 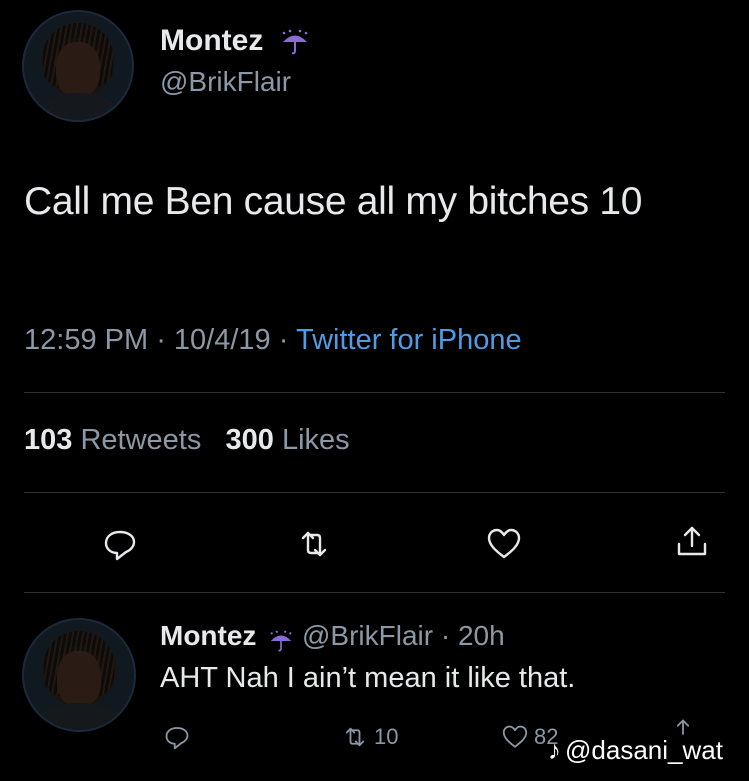 I want to click on tiktok-watermark: ♪ @dasani_wat, so click(x=635, y=750).